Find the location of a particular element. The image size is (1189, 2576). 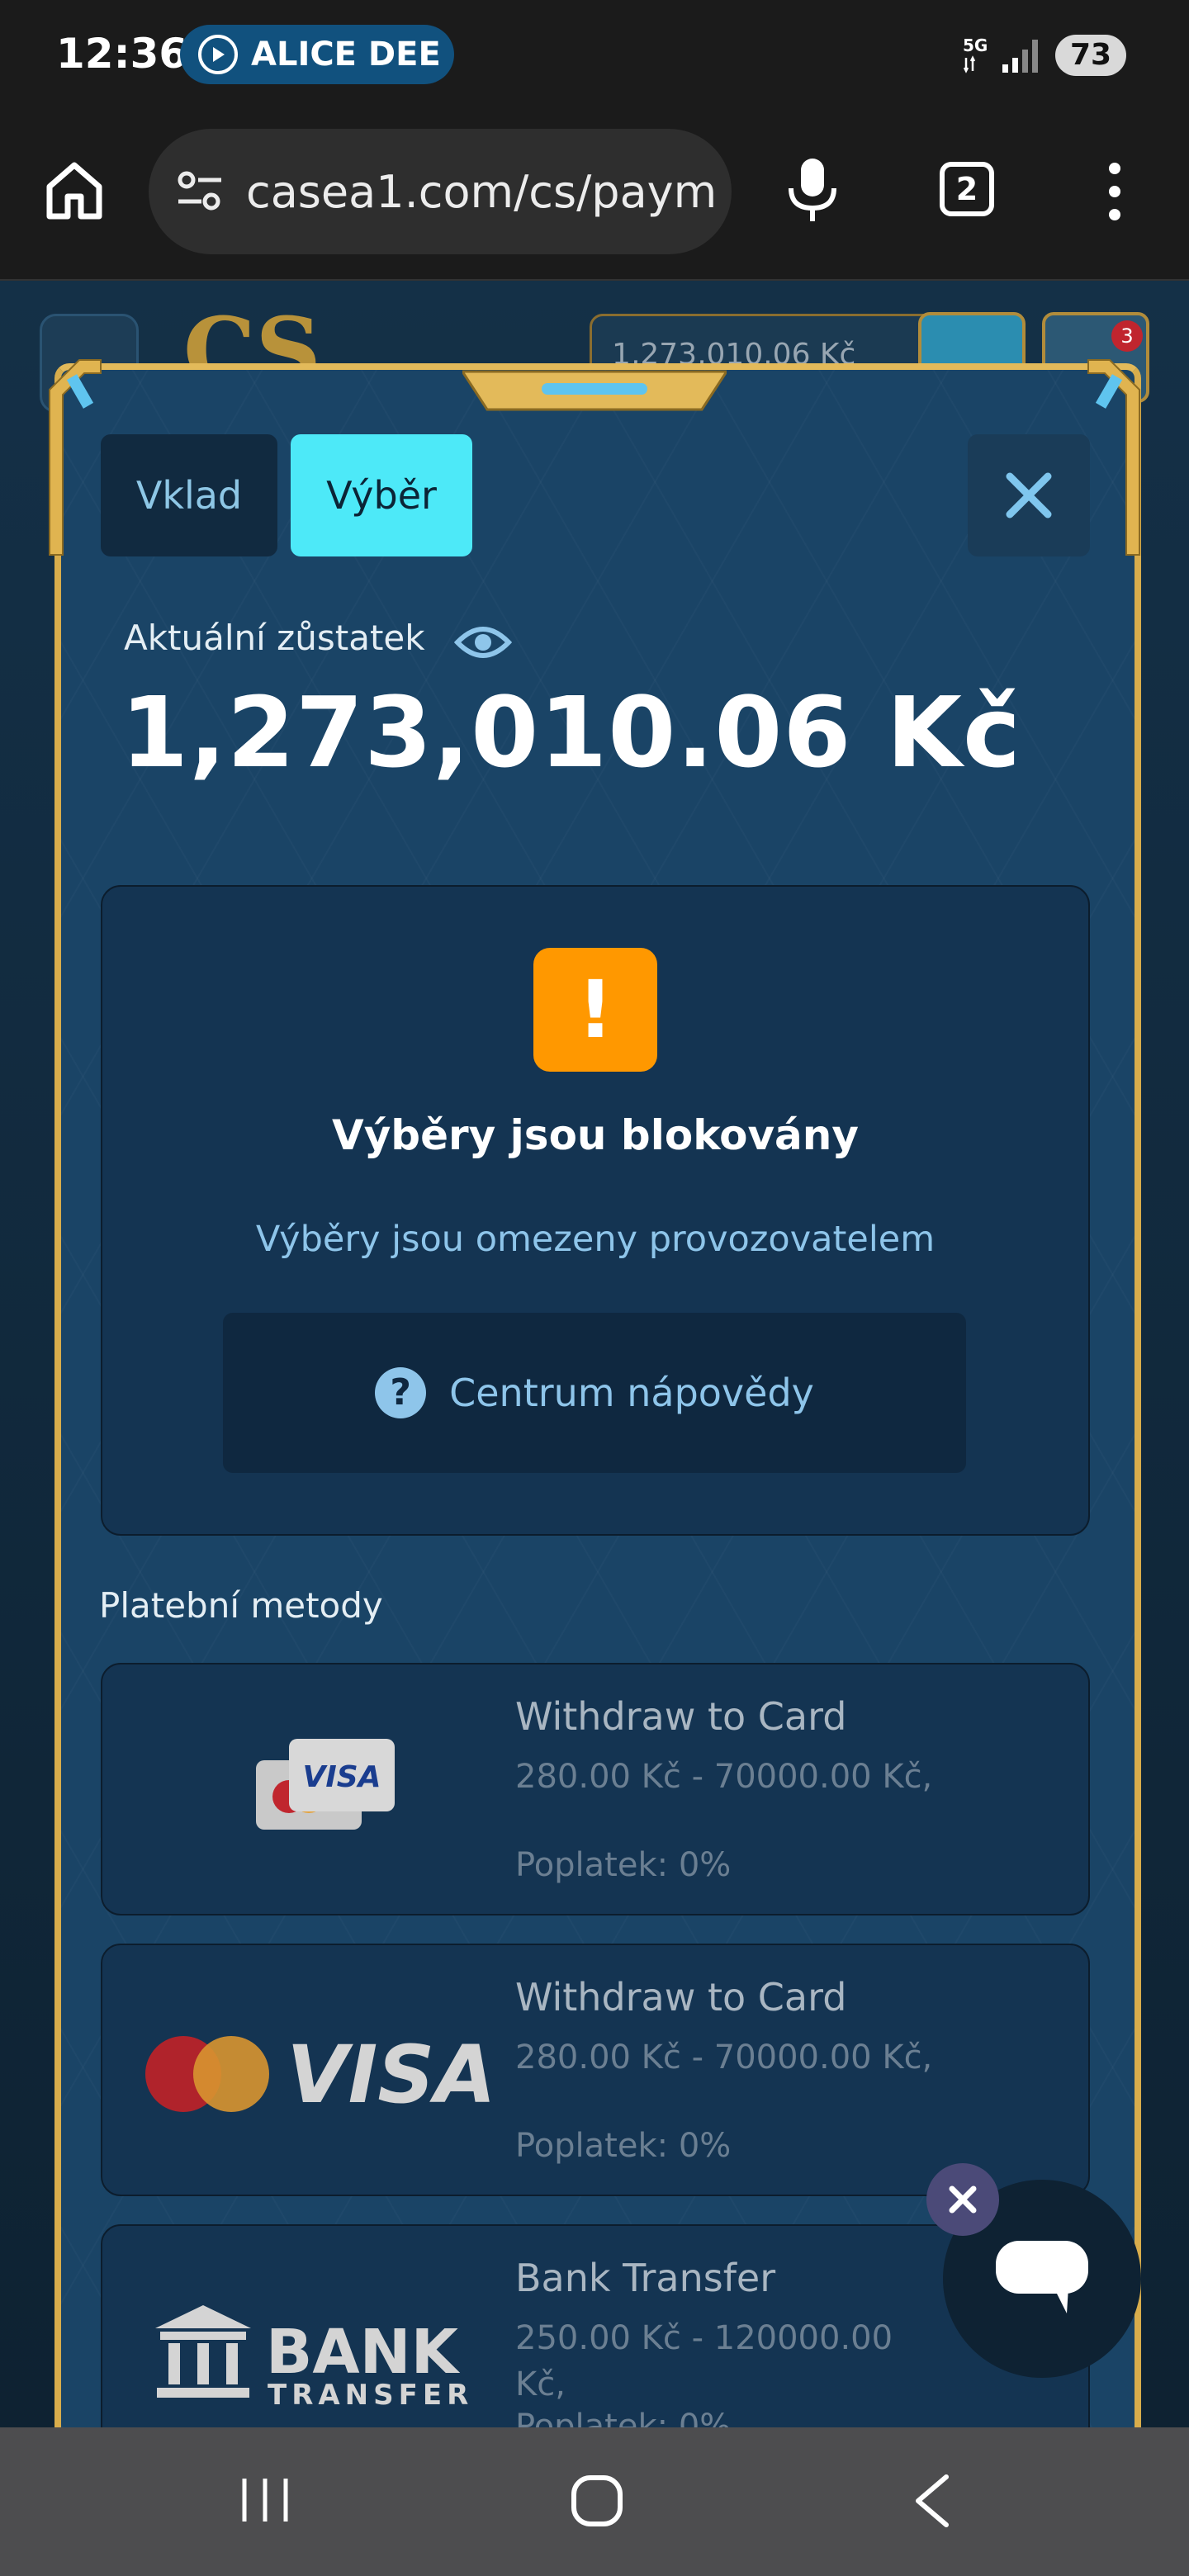

balance-label: Aktuální zůstatek is located at coordinates (274, 638).